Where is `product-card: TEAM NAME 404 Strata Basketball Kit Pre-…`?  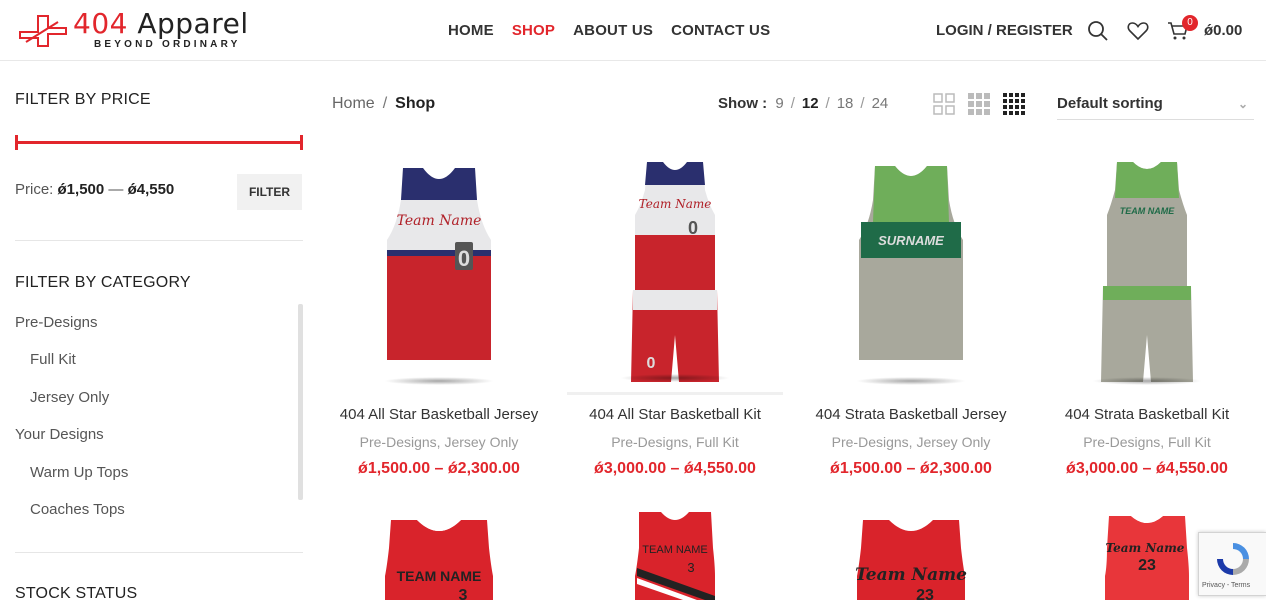
product-card: TEAM NAME 404 Strata Basketball Kit Pre-… is located at coordinates (1147, 313).